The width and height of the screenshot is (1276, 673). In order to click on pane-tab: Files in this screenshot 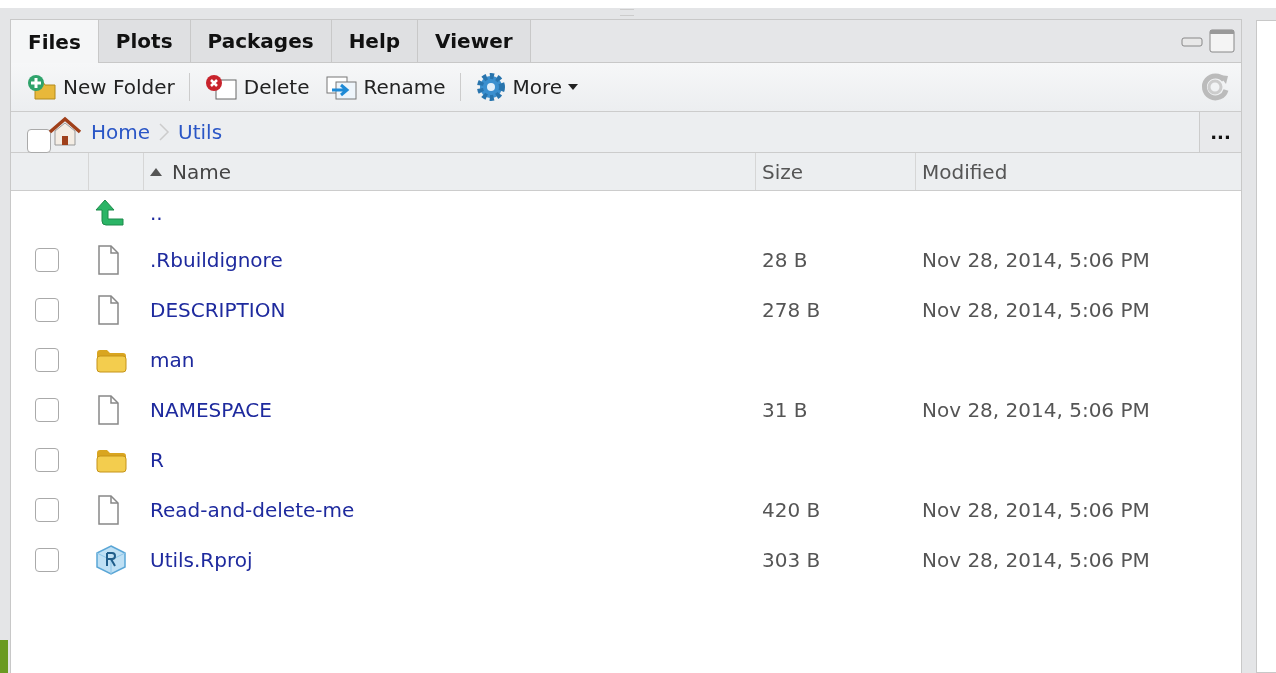, I will do `click(55, 41)`.